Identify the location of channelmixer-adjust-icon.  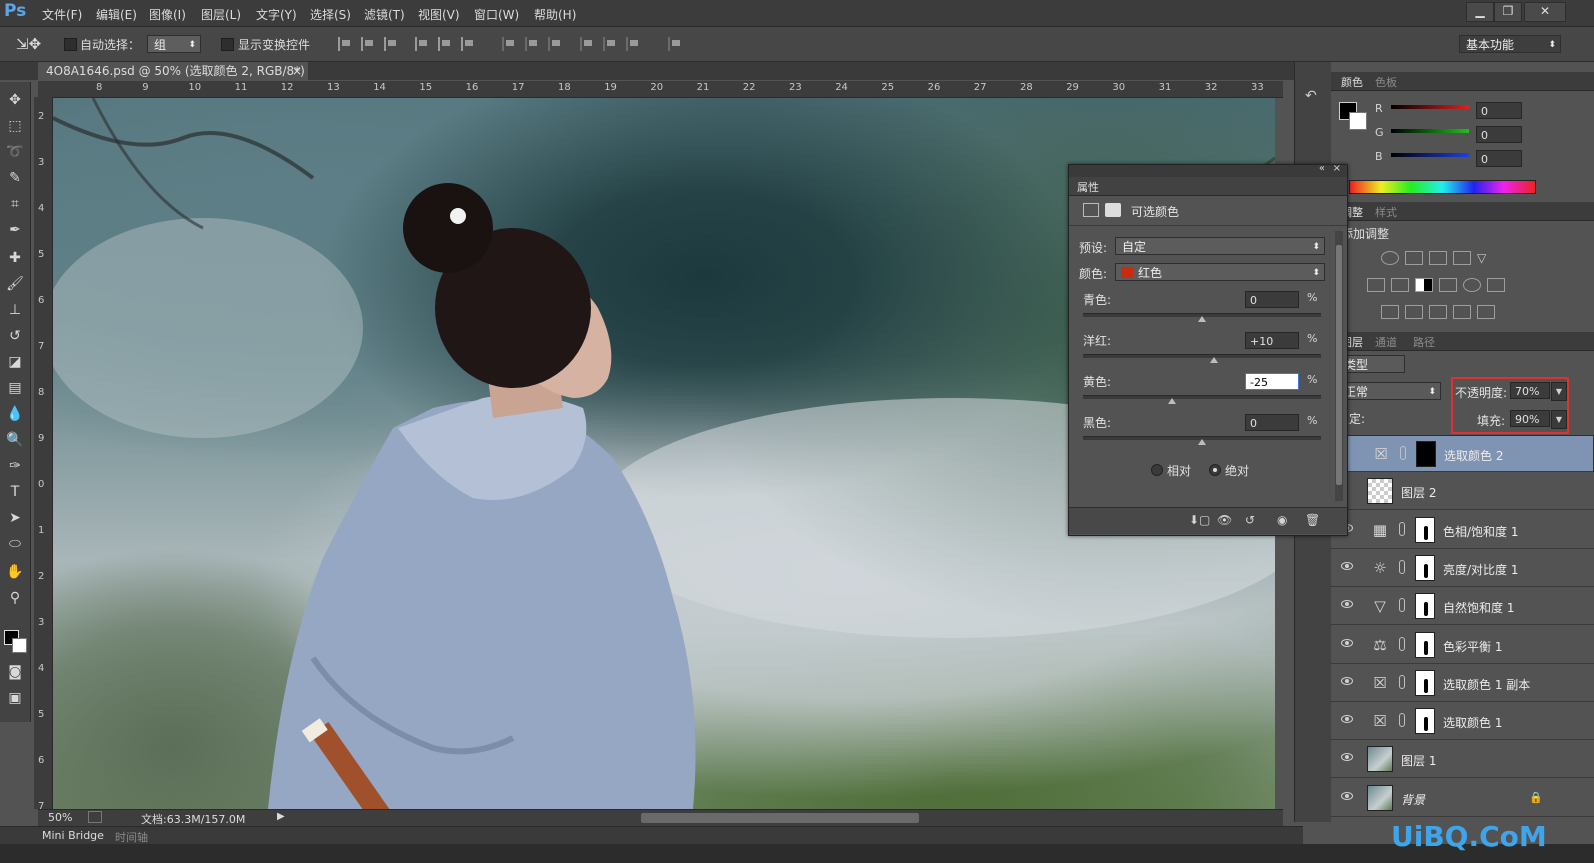
(1472, 285).